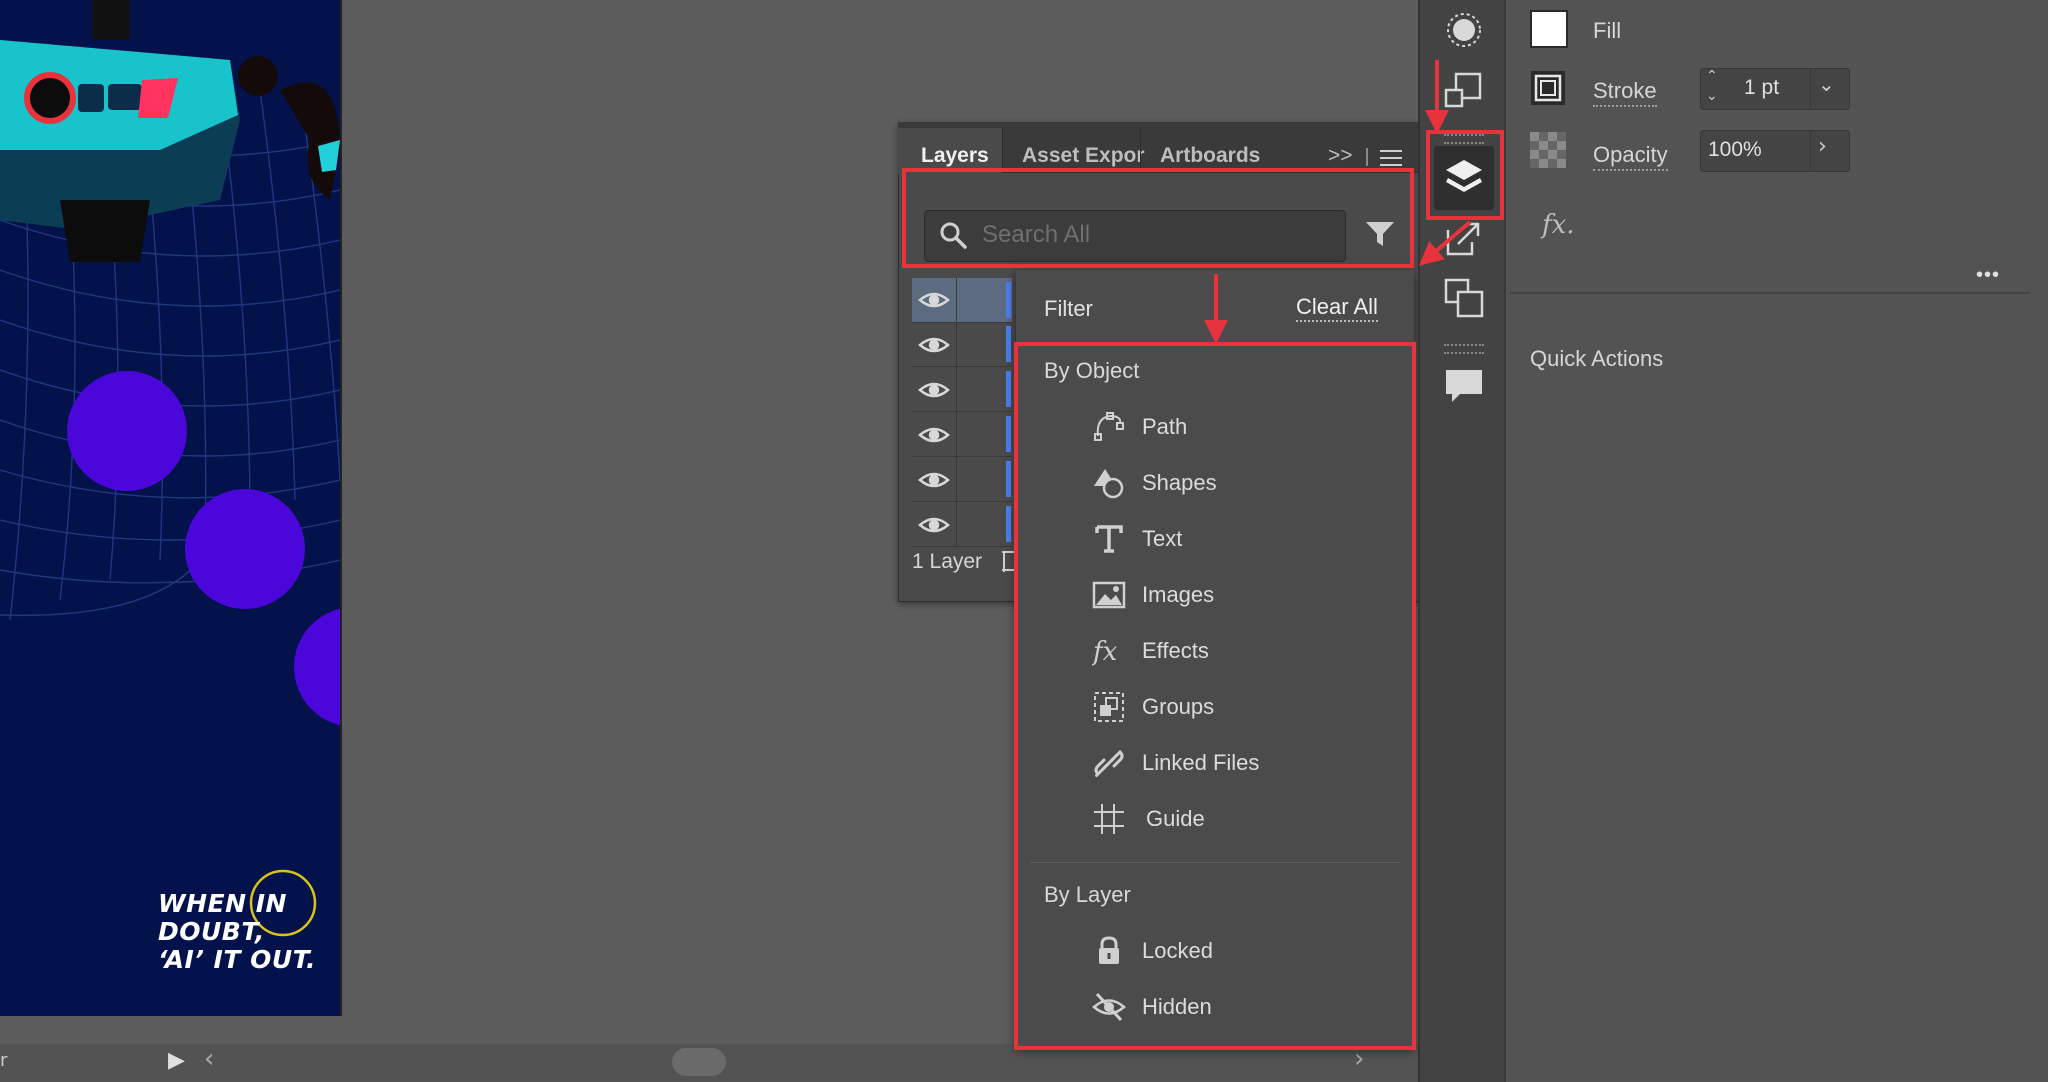  What do you see at coordinates (1597, 358) in the screenshot?
I see `quick-actions-heading: Quick Actions` at bounding box center [1597, 358].